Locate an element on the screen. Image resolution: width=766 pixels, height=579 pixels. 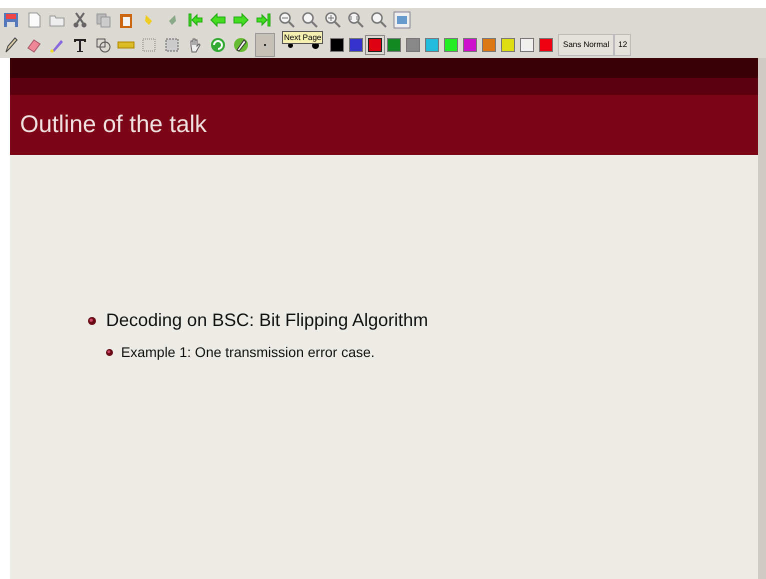
bullet-text: Example 1: One transmission error case. is located at coordinates (248, 352).